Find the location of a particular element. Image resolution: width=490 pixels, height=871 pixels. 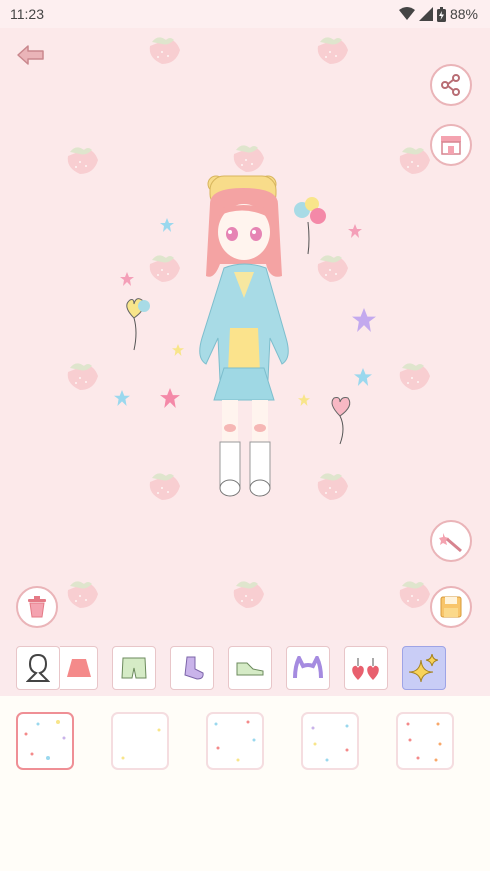

signal-icon is located at coordinates (425, 14).